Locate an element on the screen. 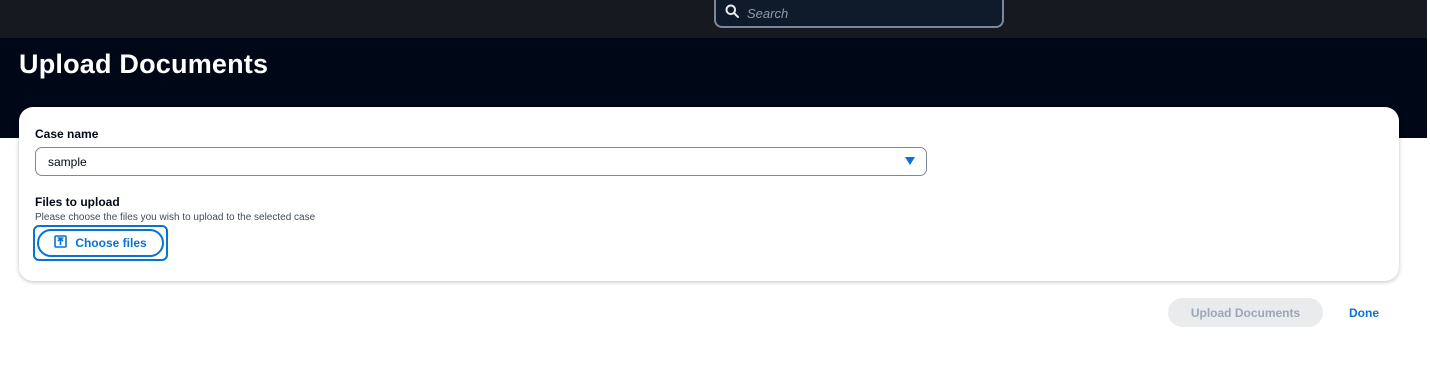 This screenshot has height=385, width=1430. case-name-value: sample is located at coordinates (67, 161).